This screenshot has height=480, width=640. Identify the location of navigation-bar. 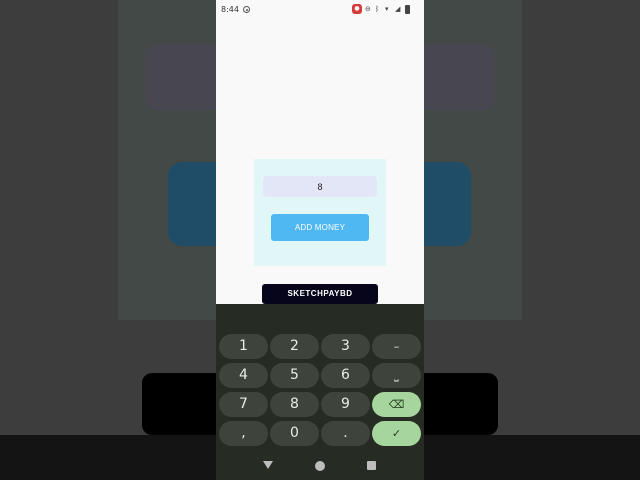
(320, 466).